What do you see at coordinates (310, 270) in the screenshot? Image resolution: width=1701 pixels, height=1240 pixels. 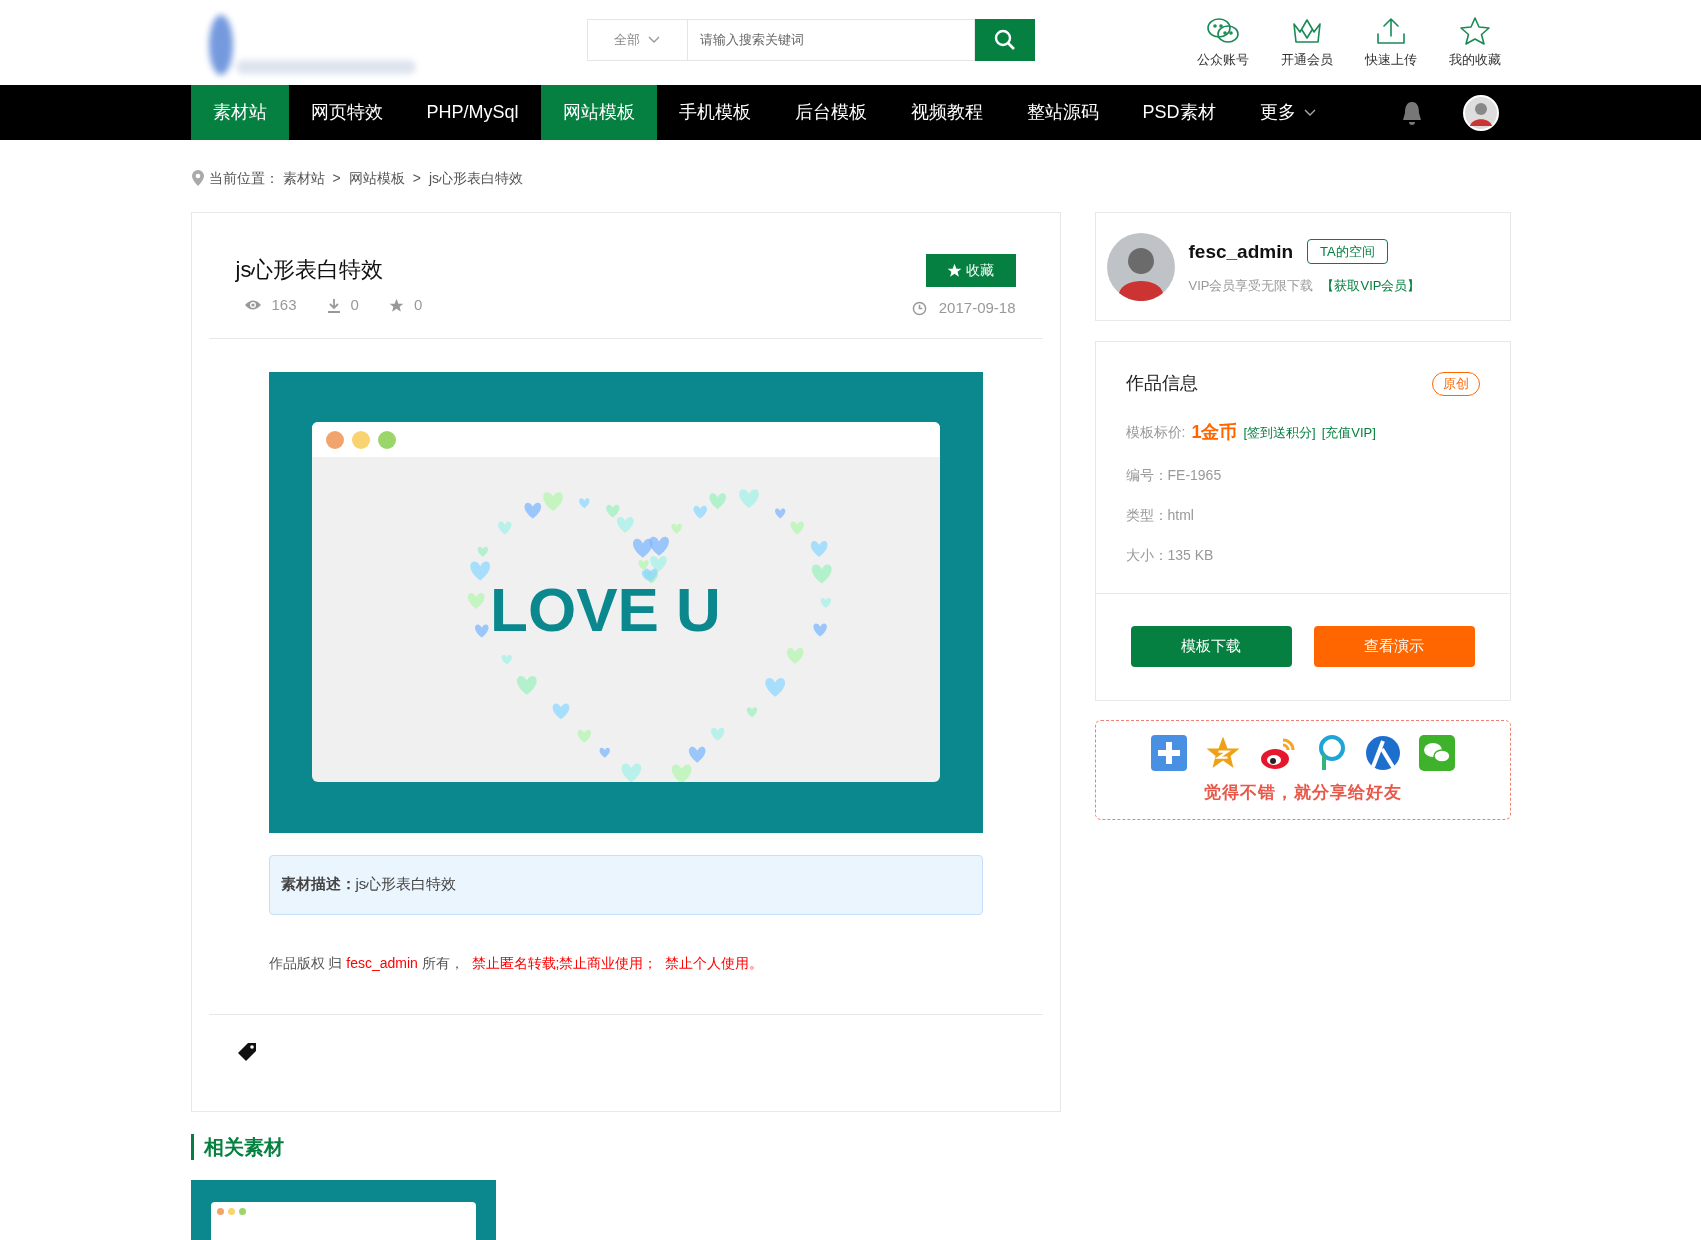 I see `article-title: js心形表白特效` at bounding box center [310, 270].